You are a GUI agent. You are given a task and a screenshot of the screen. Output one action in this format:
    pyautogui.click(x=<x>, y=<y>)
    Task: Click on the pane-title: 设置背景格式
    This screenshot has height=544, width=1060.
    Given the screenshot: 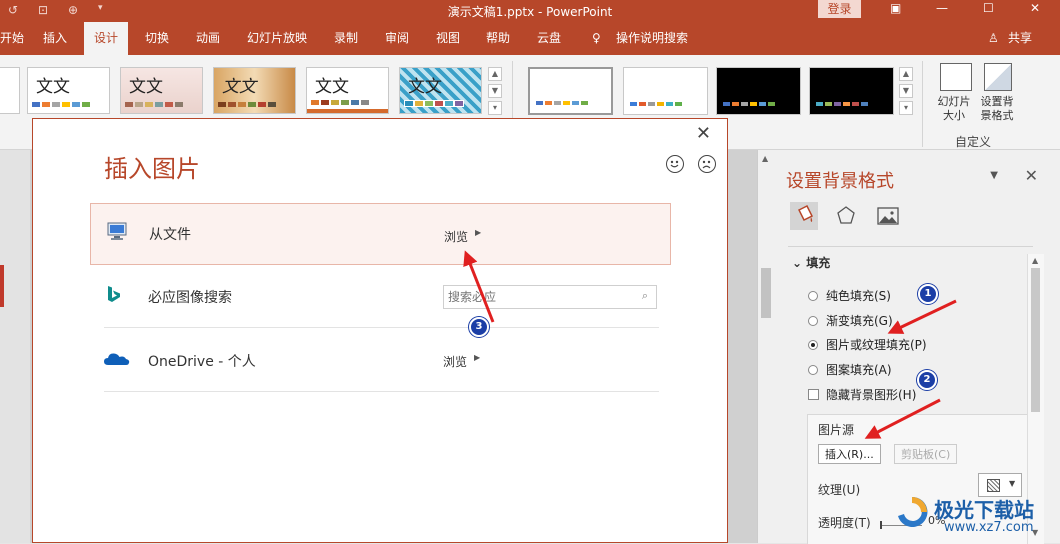 What is the action you would take?
    pyautogui.click(x=840, y=181)
    